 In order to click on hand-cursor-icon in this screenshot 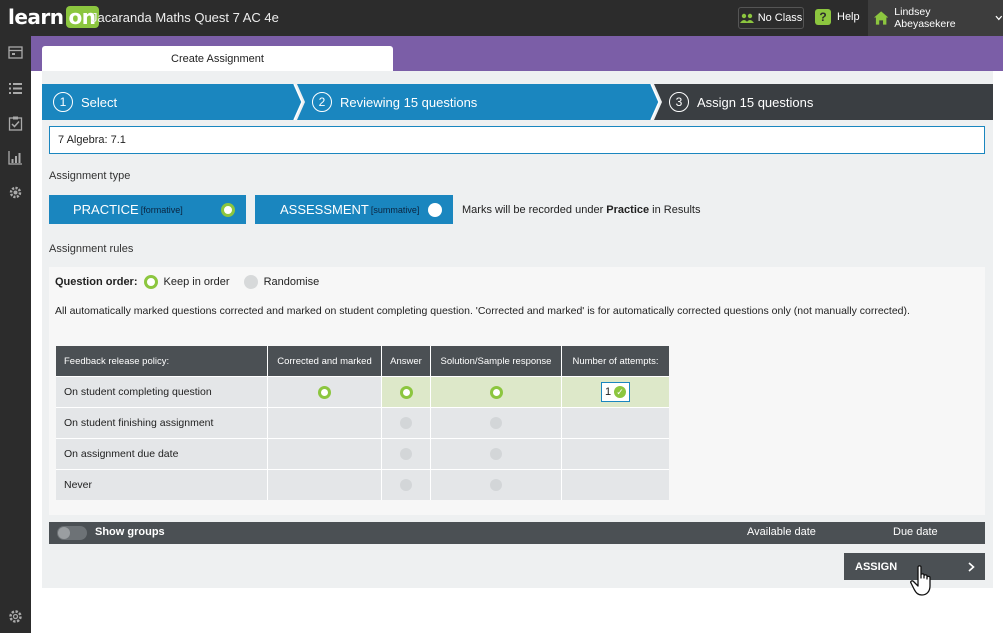, I will do `click(920, 580)`.